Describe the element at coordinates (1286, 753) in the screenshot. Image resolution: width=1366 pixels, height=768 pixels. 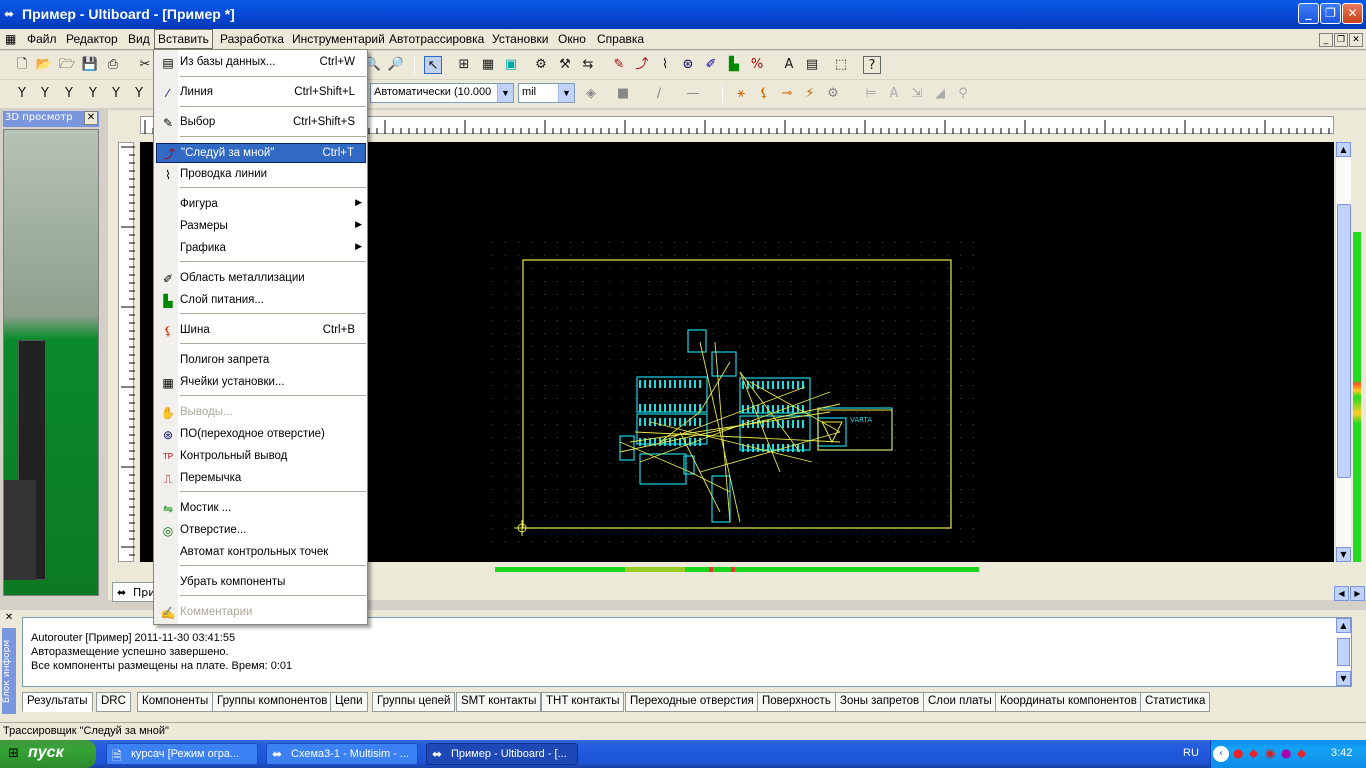
I see `tray-app-4-icon: ●` at that location.